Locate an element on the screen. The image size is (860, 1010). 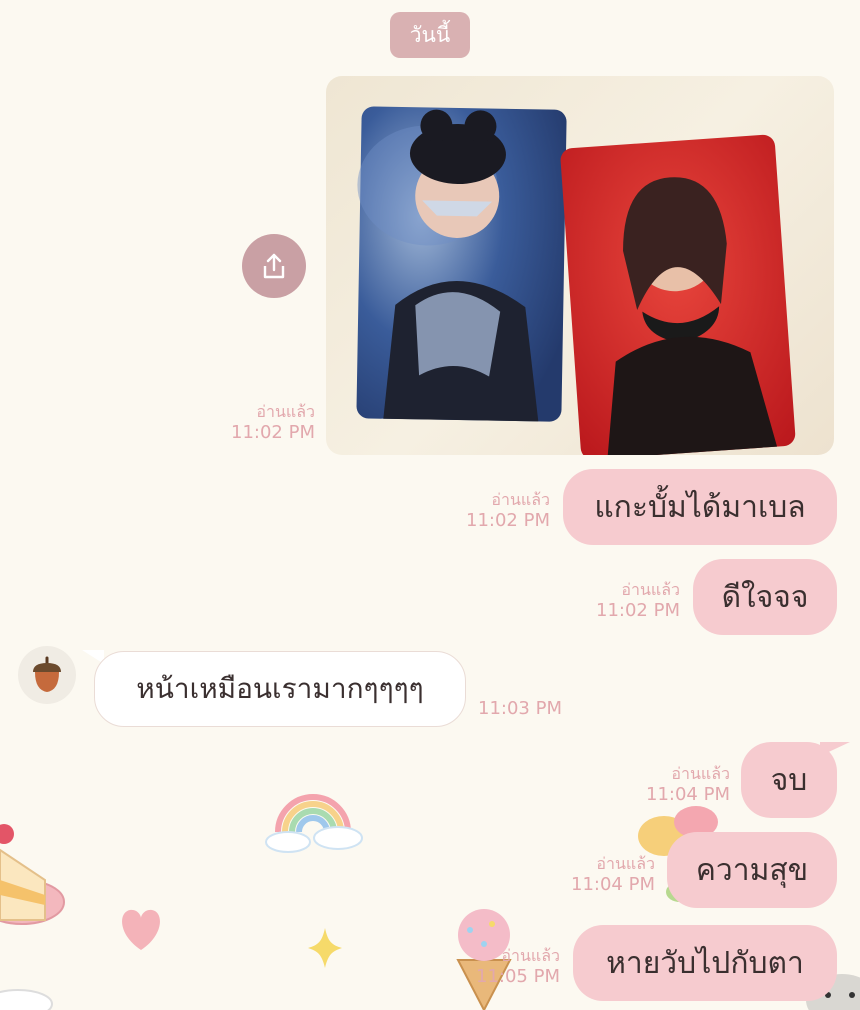
message-time: 11:03 PM is located at coordinates (520, 708).